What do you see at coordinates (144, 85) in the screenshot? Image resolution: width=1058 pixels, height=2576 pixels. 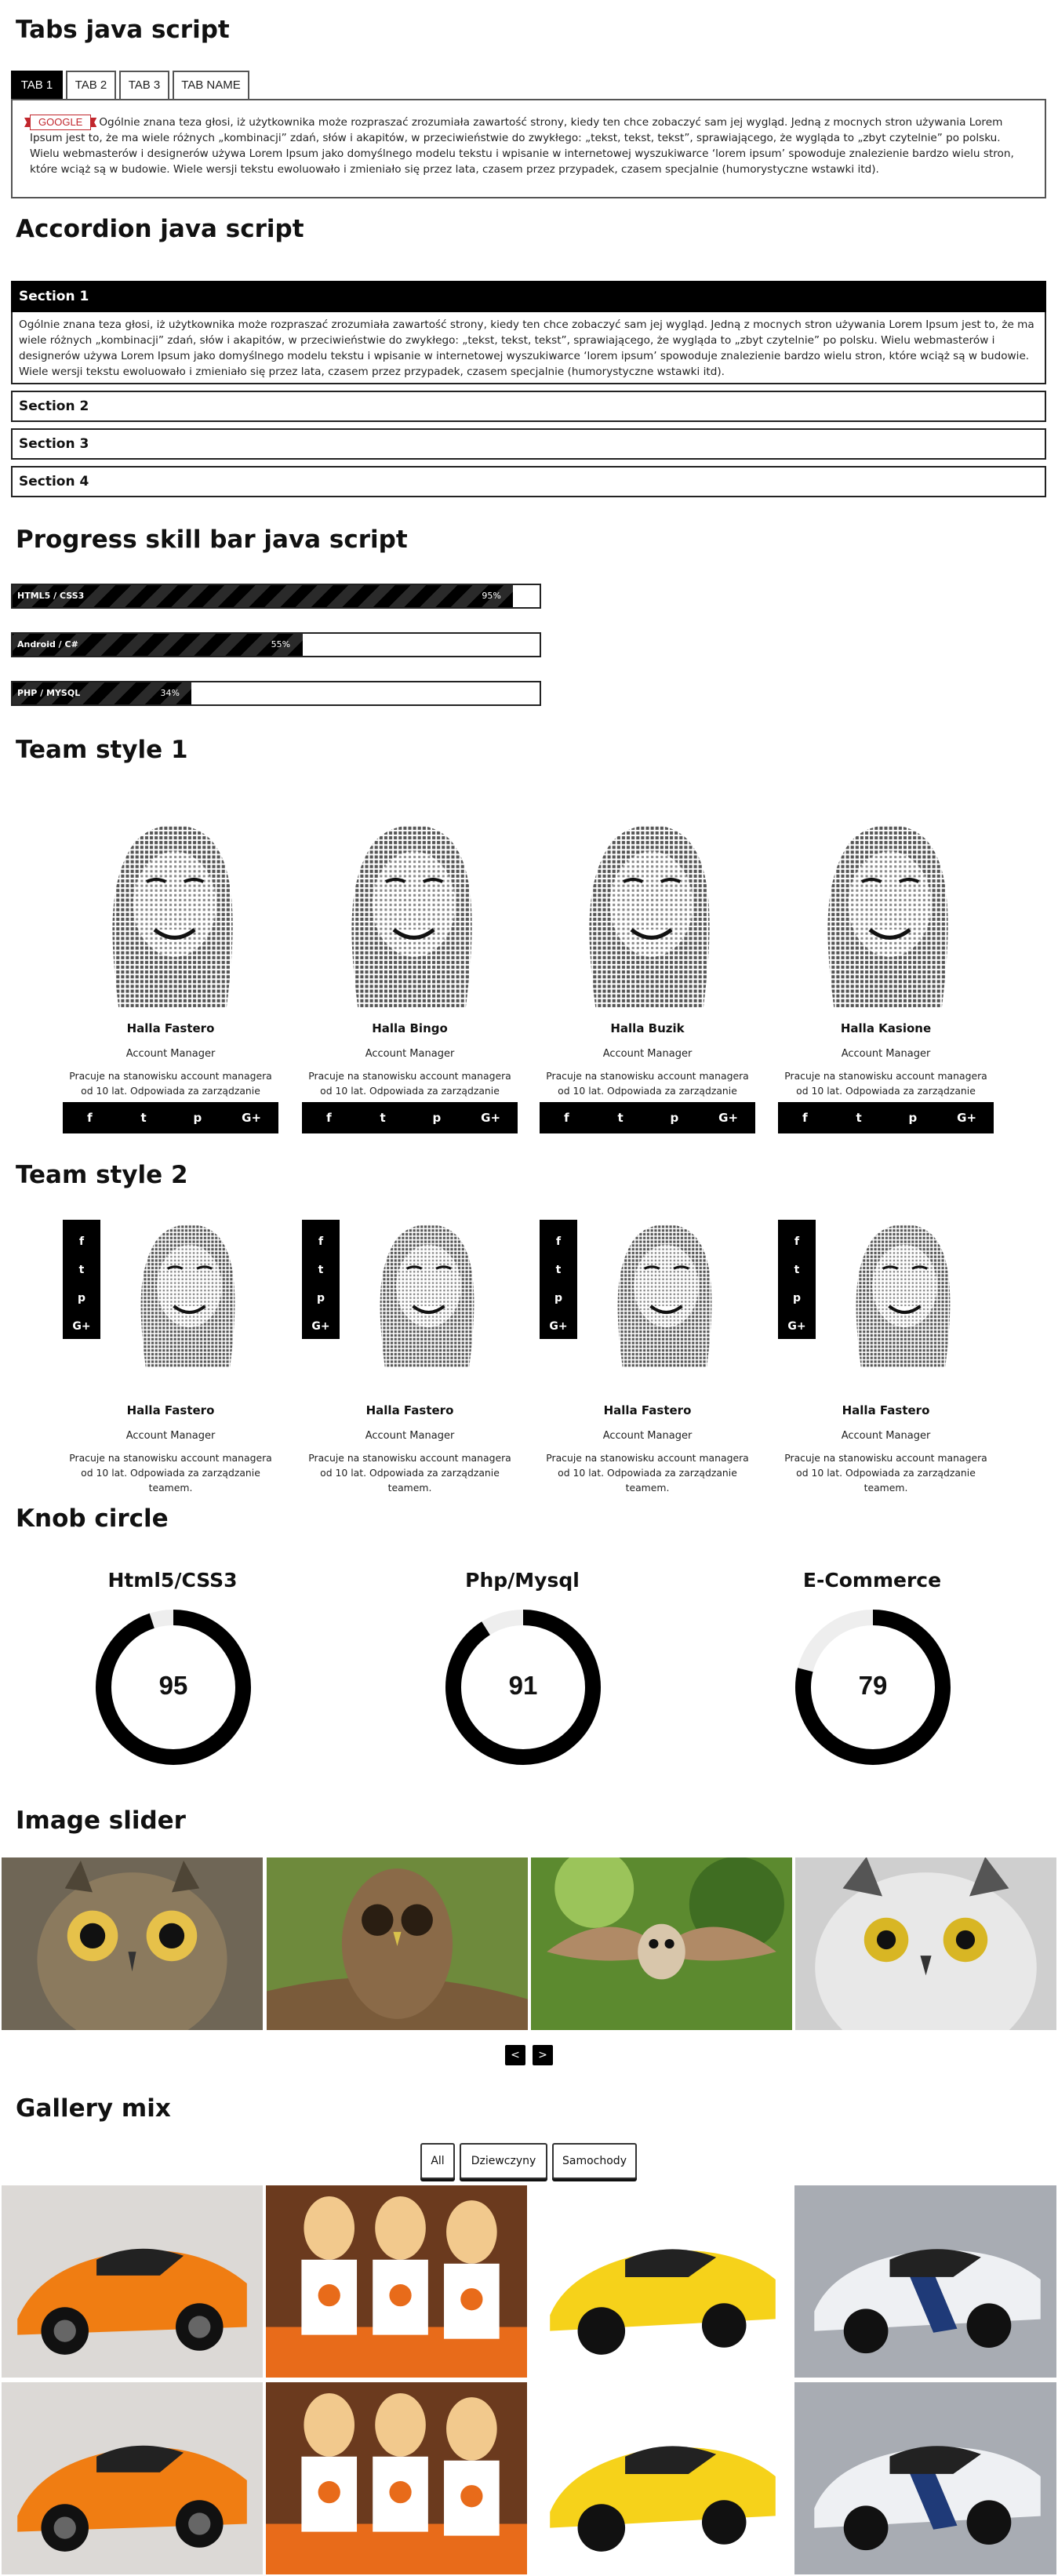 I see `tab-3: TAB 3` at bounding box center [144, 85].